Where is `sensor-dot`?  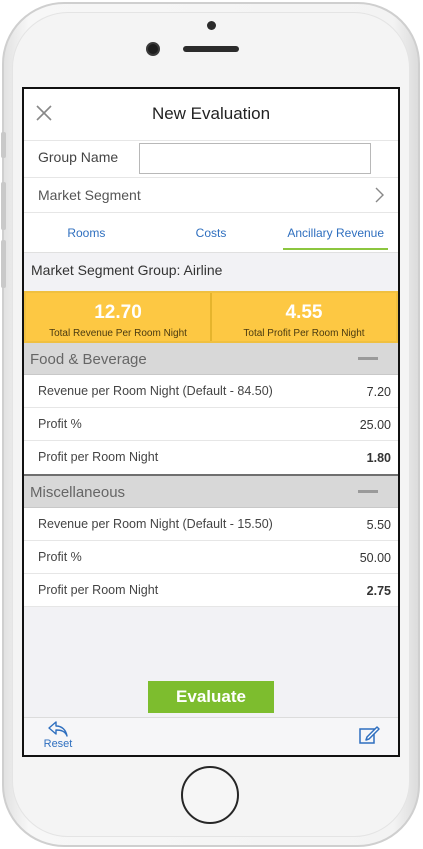
sensor-dot is located at coordinates (211, 25).